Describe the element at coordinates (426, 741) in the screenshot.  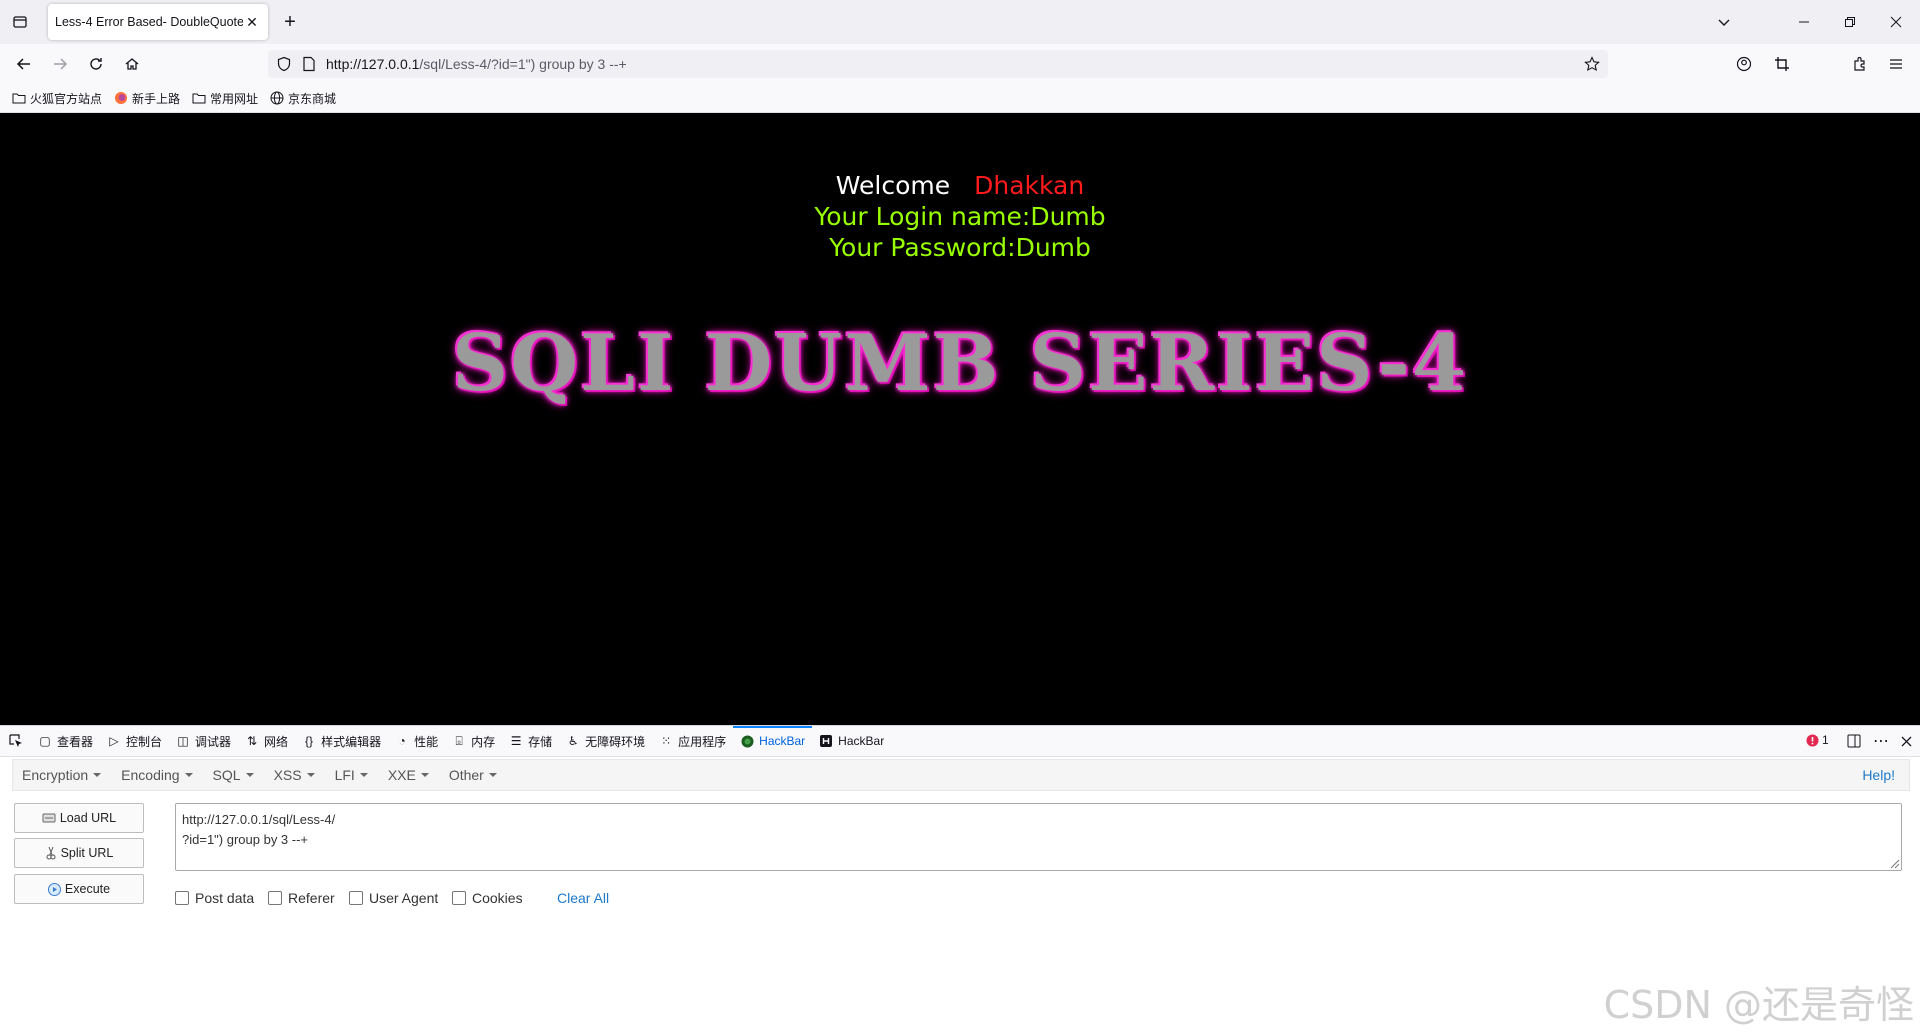
I see `tab-label: 性能` at that location.